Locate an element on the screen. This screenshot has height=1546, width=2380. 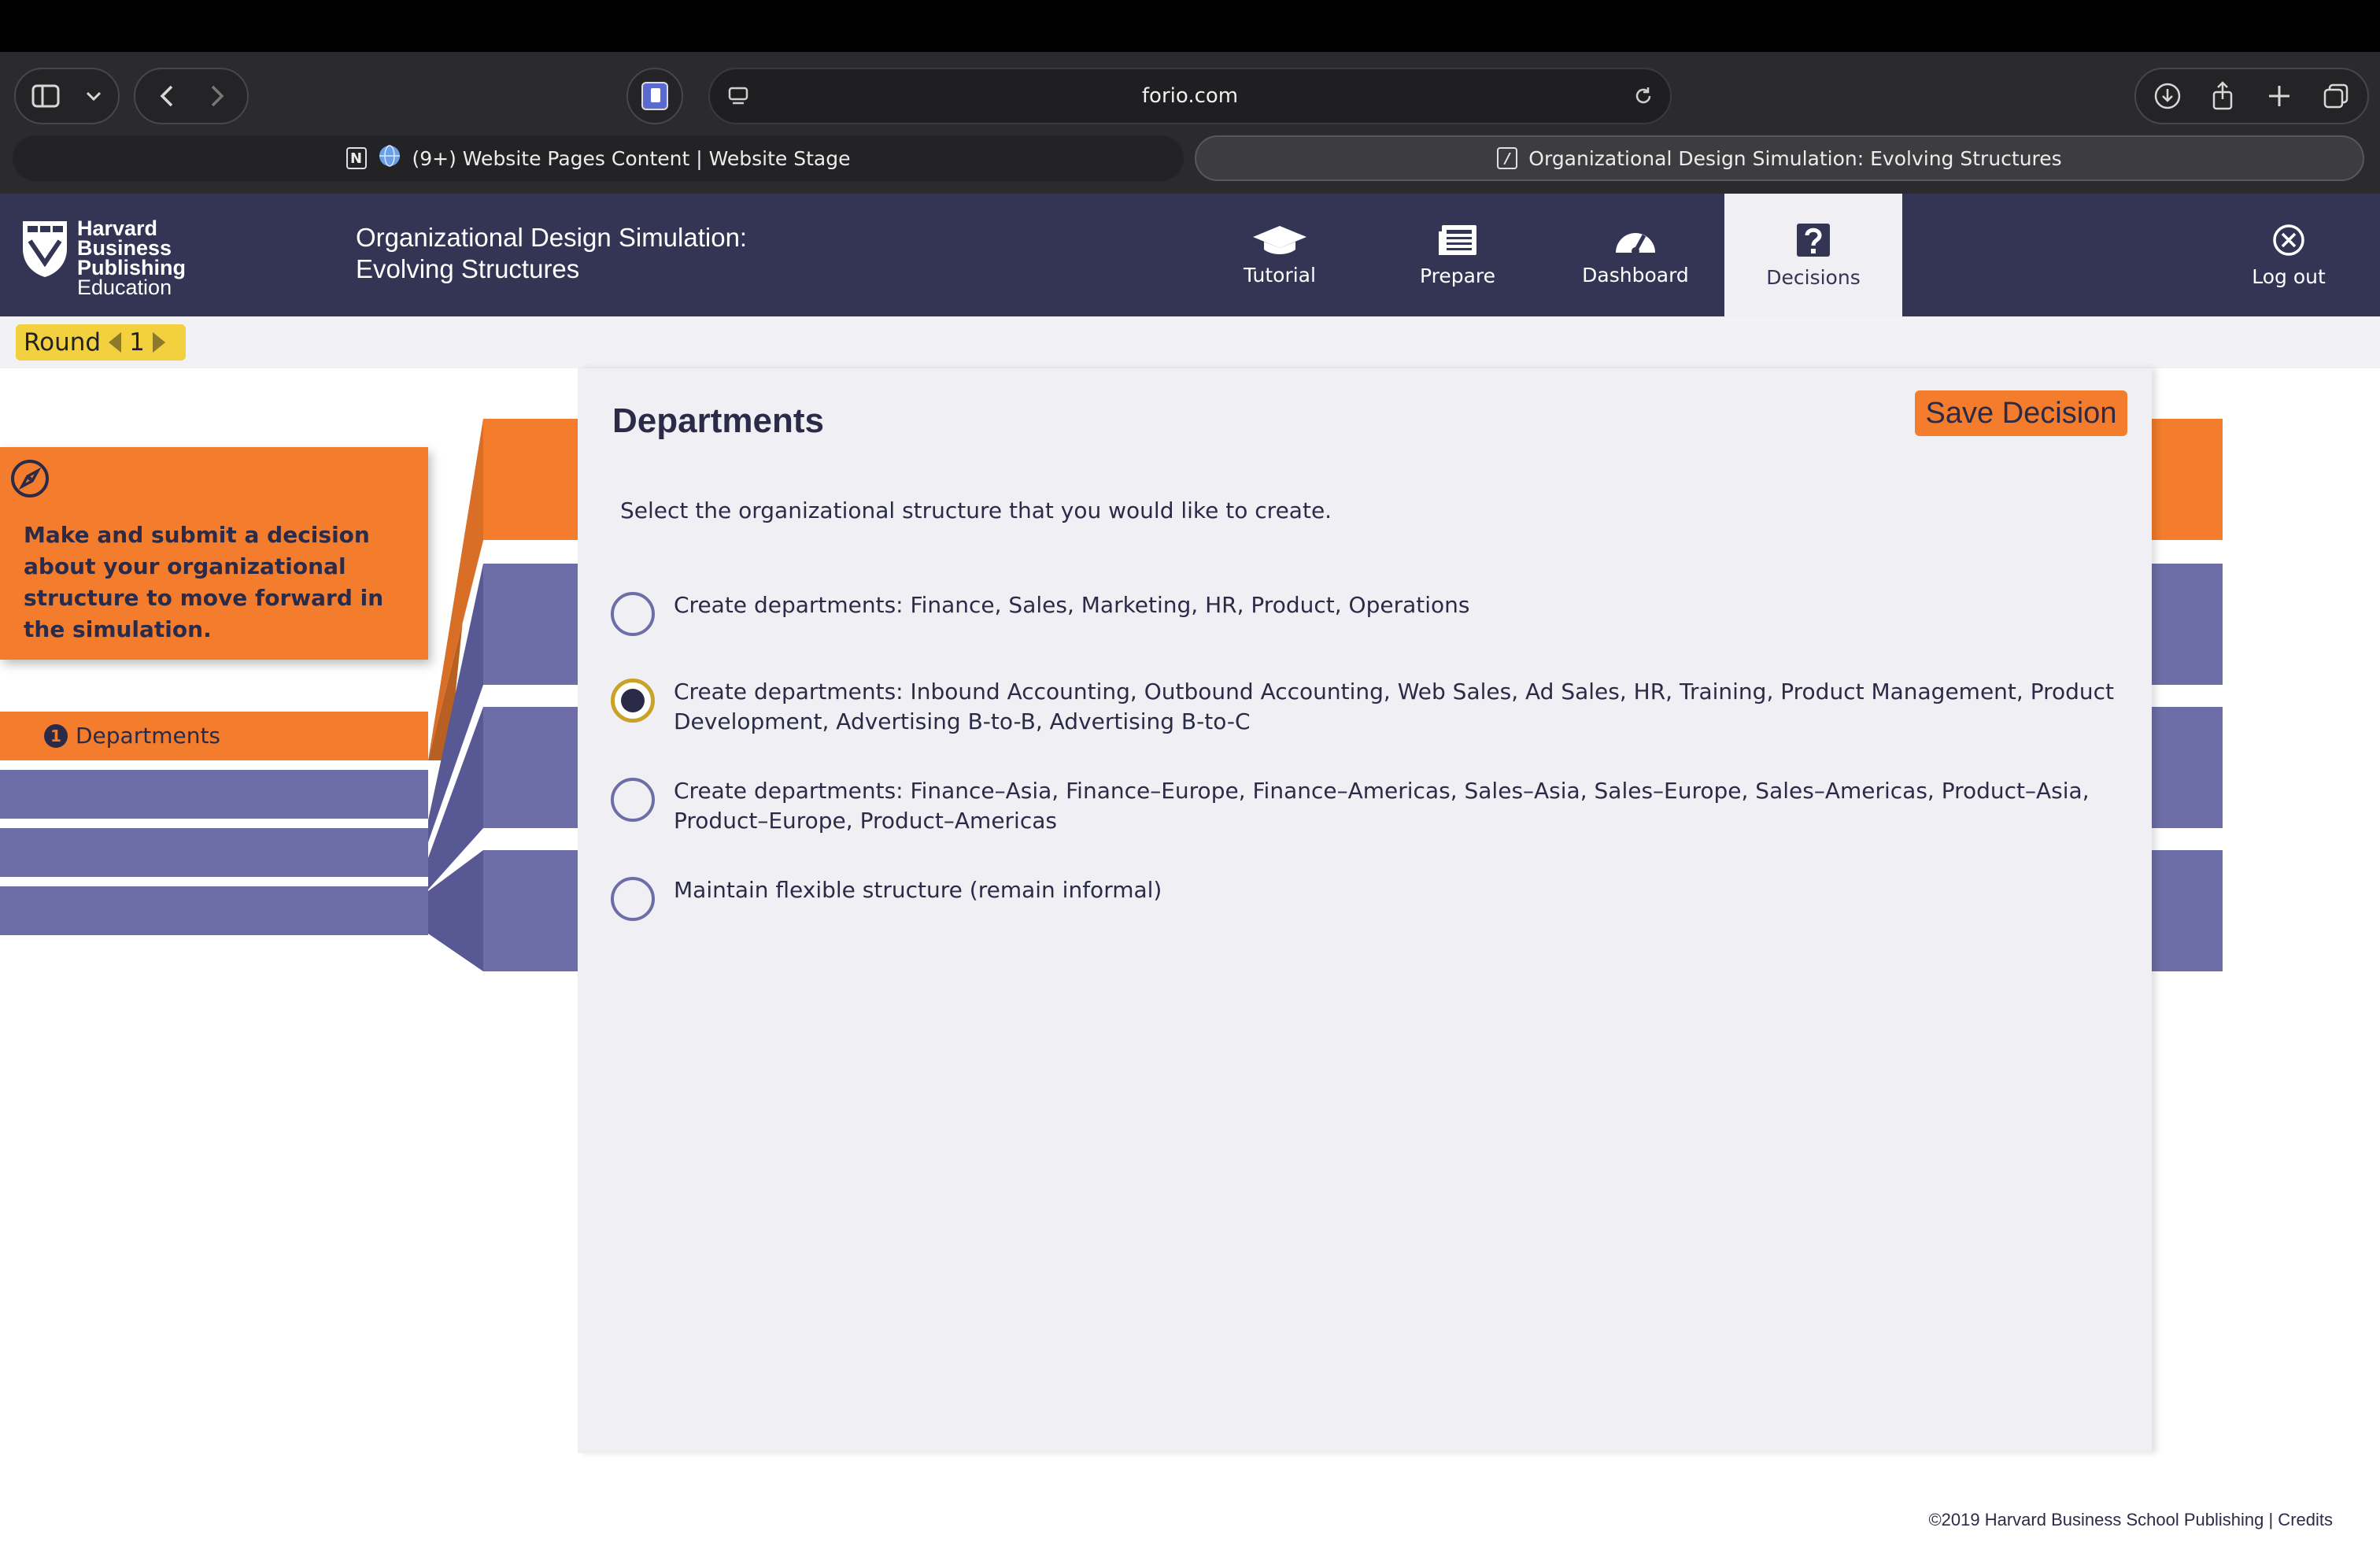
notion-icon: N is located at coordinates (356, 158).